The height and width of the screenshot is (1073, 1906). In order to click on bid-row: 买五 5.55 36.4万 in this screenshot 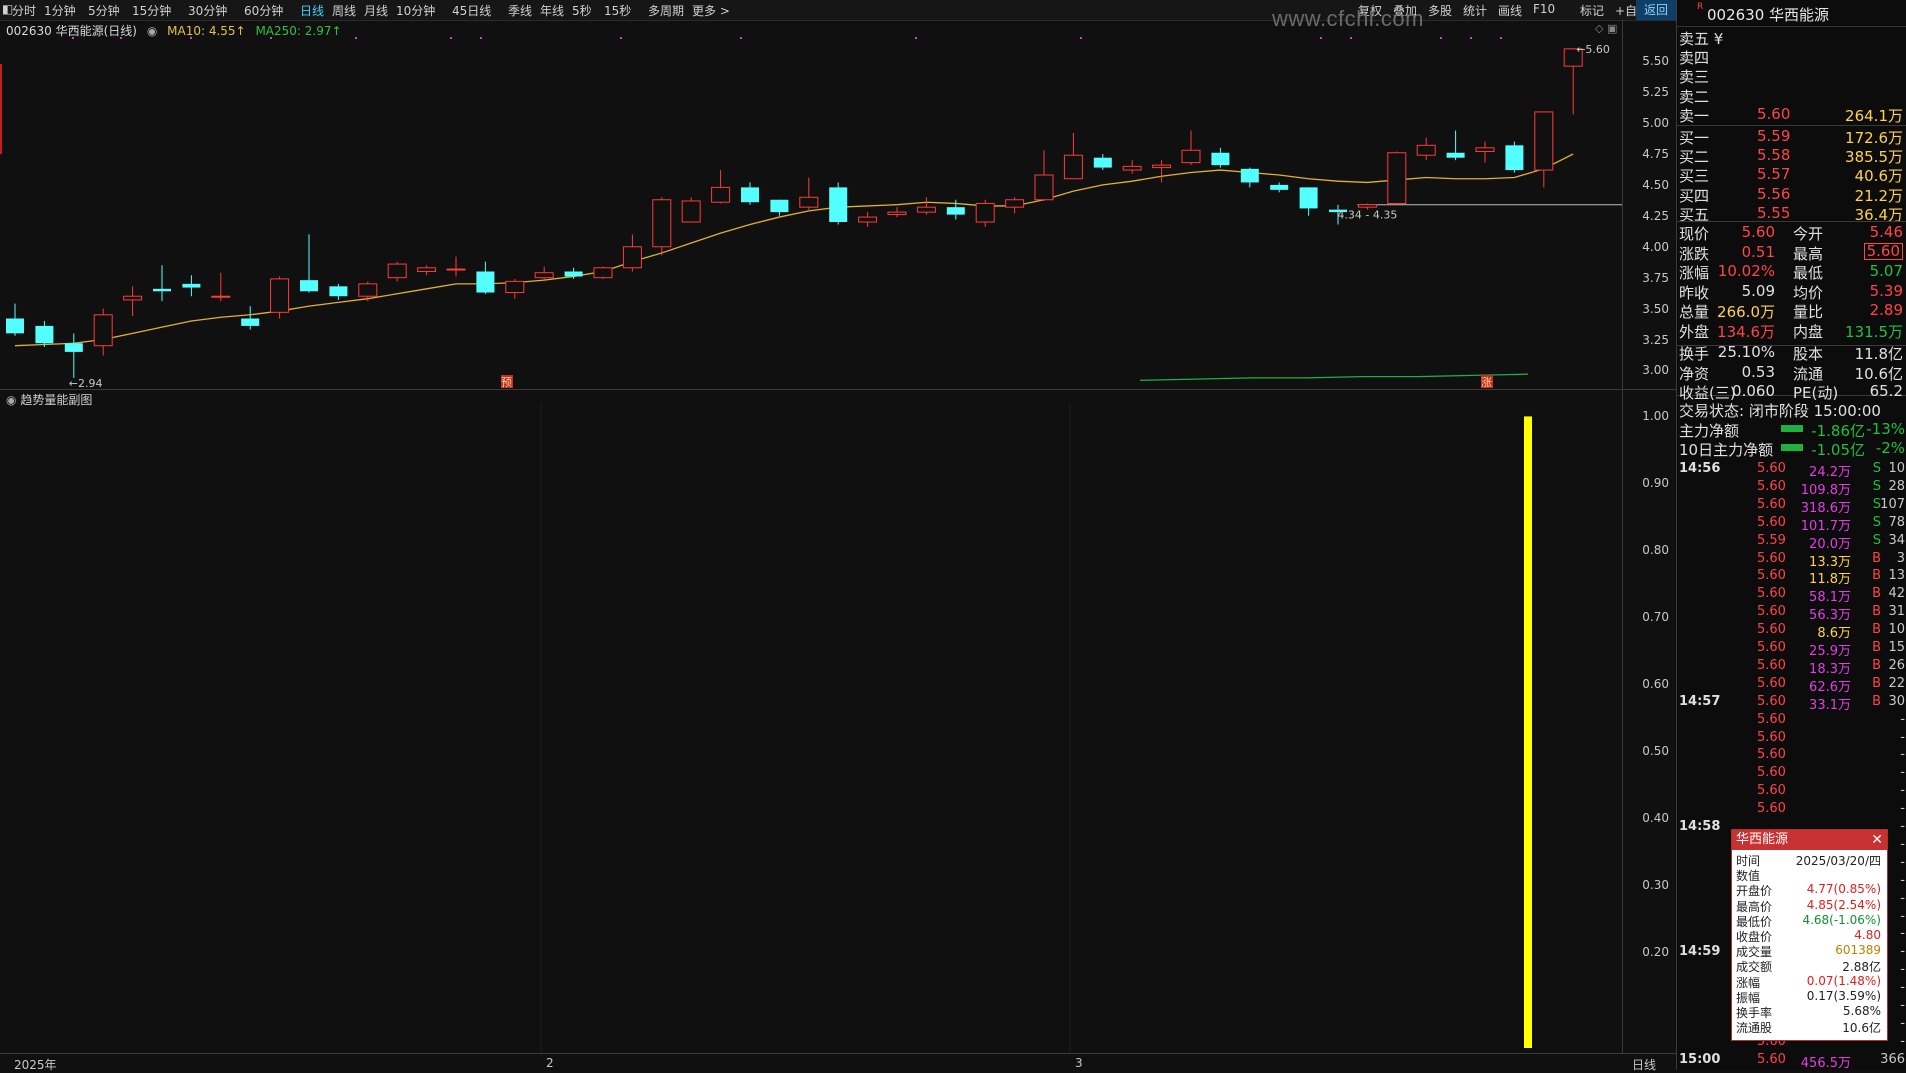, I will do `click(1791, 214)`.